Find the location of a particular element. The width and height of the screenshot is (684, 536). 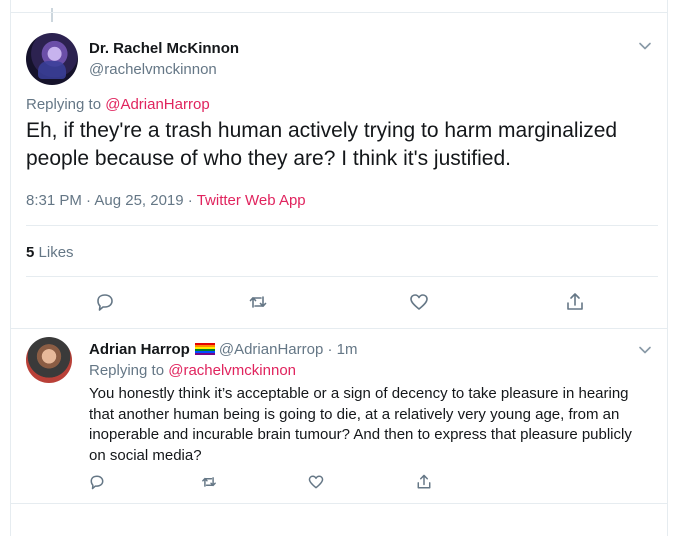

author-handle: @rachelvmckinnon is located at coordinates (153, 69).